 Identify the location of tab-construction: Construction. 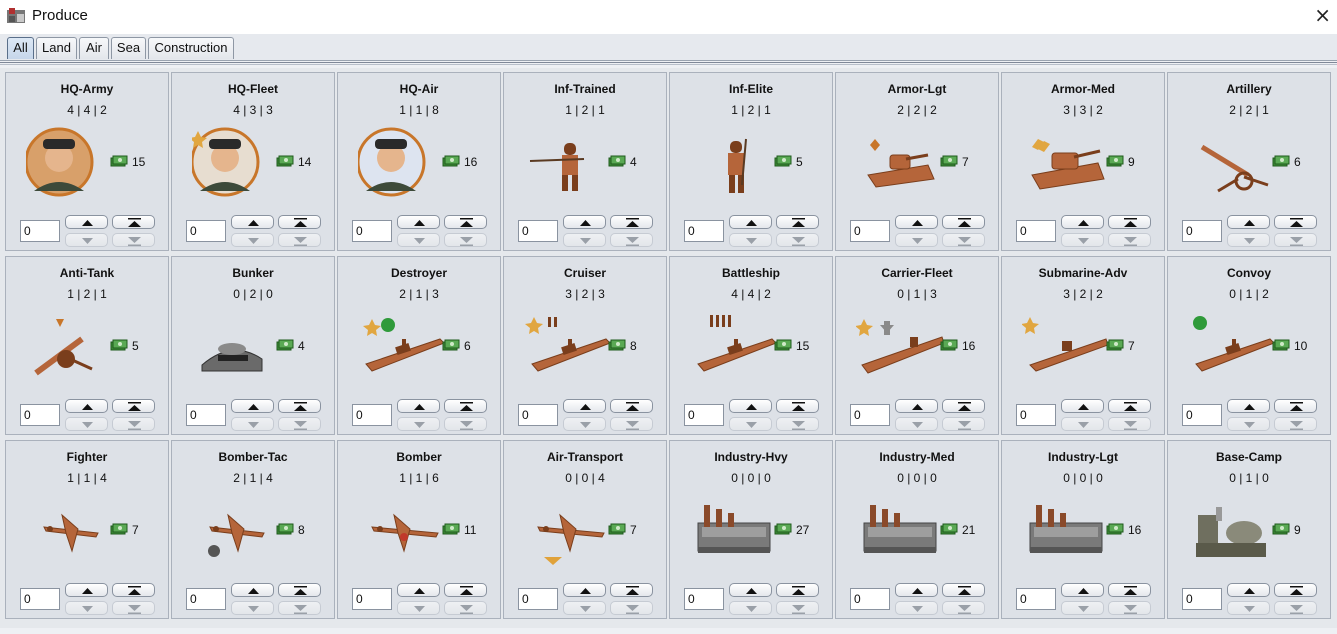
(191, 48).